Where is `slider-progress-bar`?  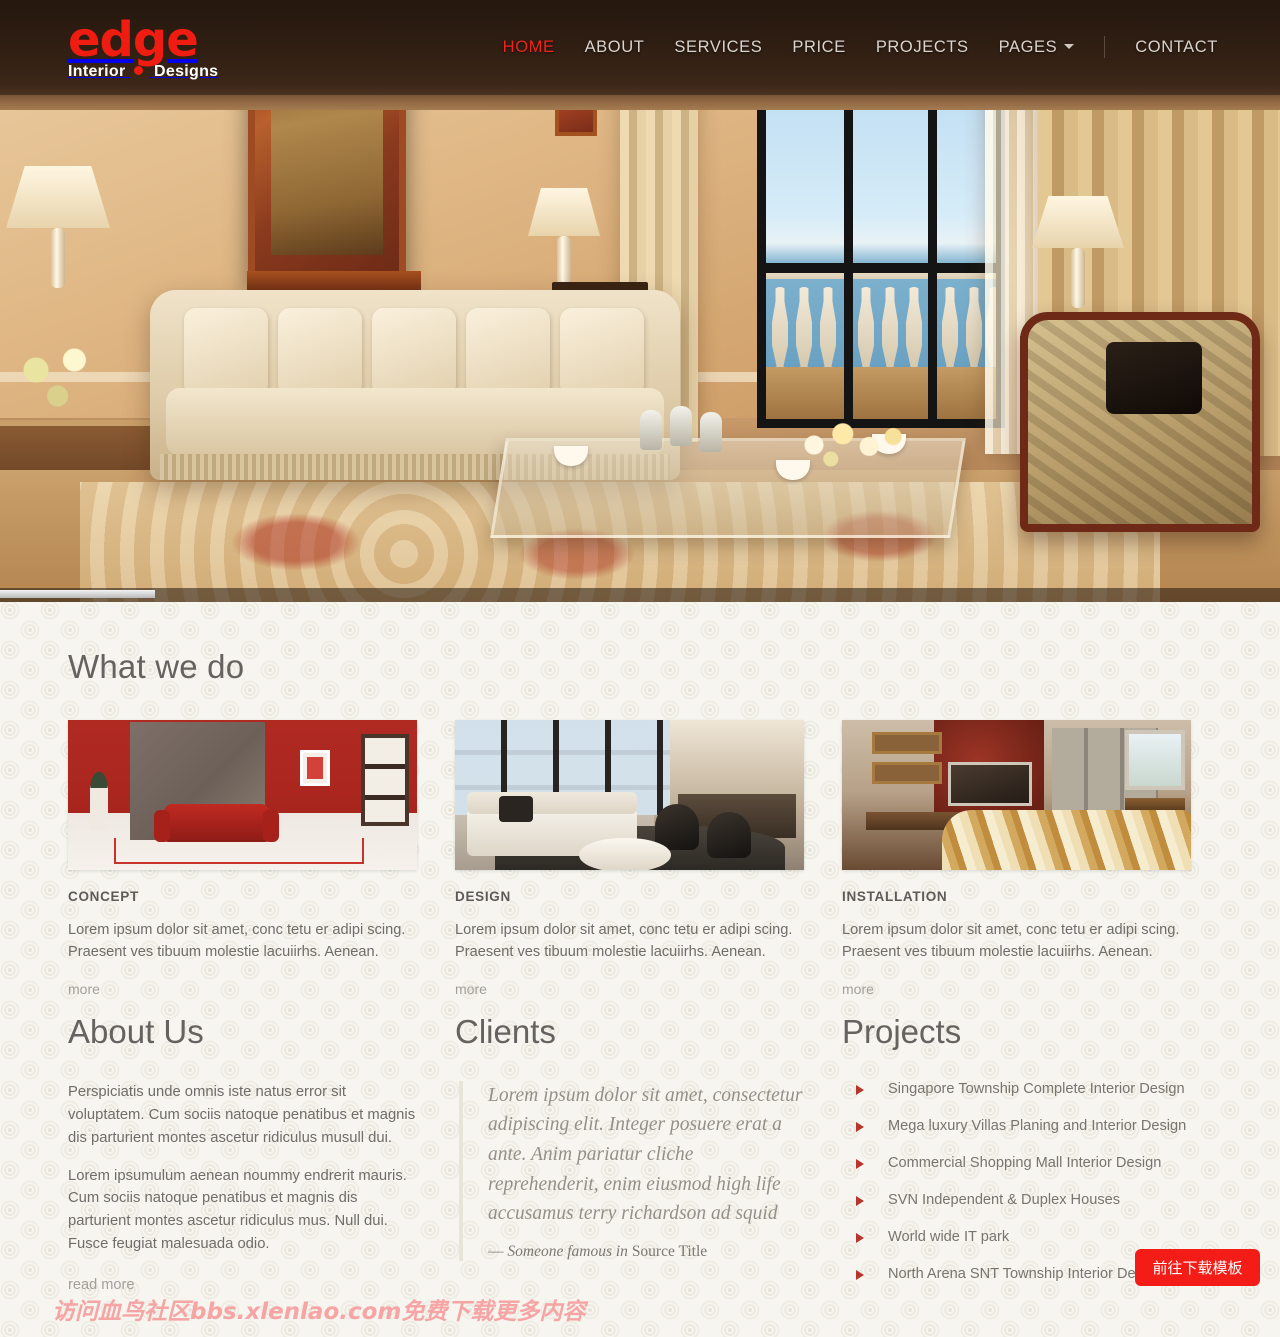 slider-progress-bar is located at coordinates (640, 595).